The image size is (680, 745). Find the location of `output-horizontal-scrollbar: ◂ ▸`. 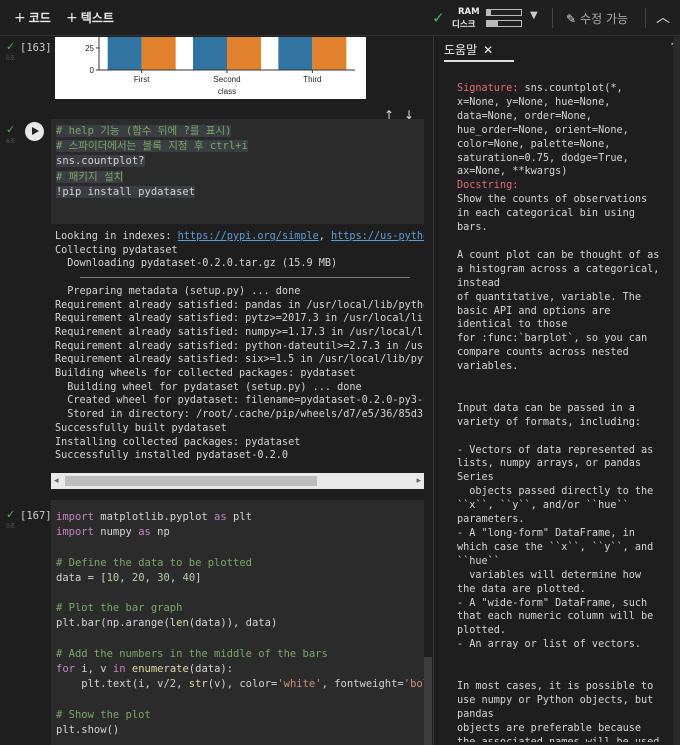

output-horizontal-scrollbar: ◂ ▸ is located at coordinates (237, 481).